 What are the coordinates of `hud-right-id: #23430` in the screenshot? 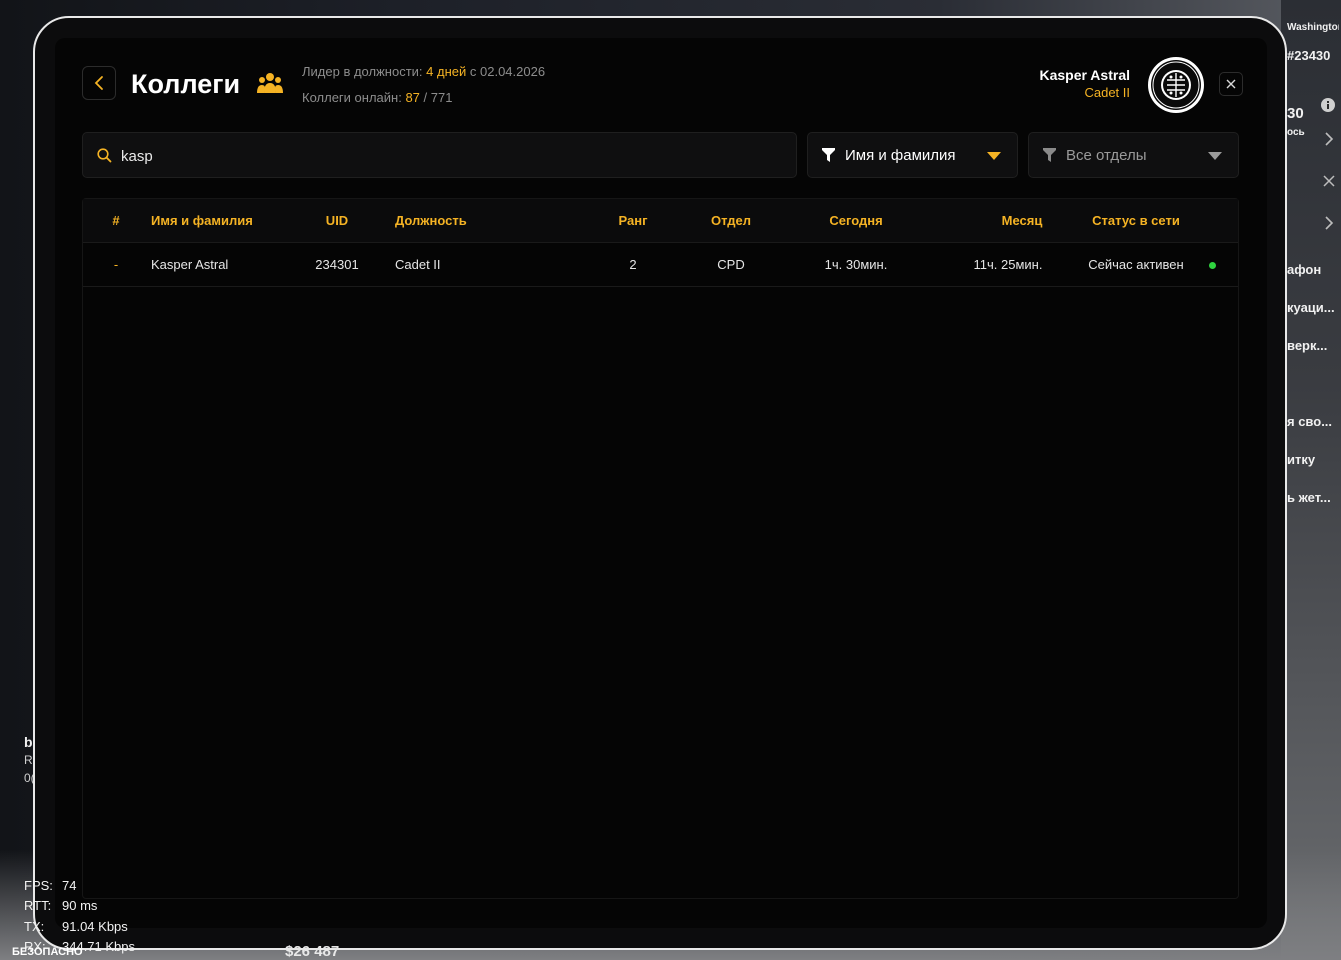 It's located at (1309, 55).